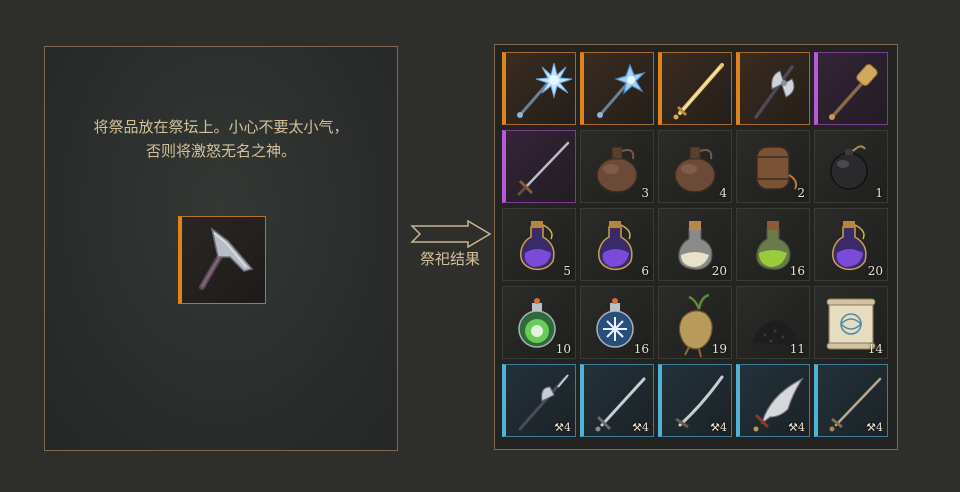  Describe the element at coordinates (773, 322) in the screenshot. I see `result-slot: 11` at that location.